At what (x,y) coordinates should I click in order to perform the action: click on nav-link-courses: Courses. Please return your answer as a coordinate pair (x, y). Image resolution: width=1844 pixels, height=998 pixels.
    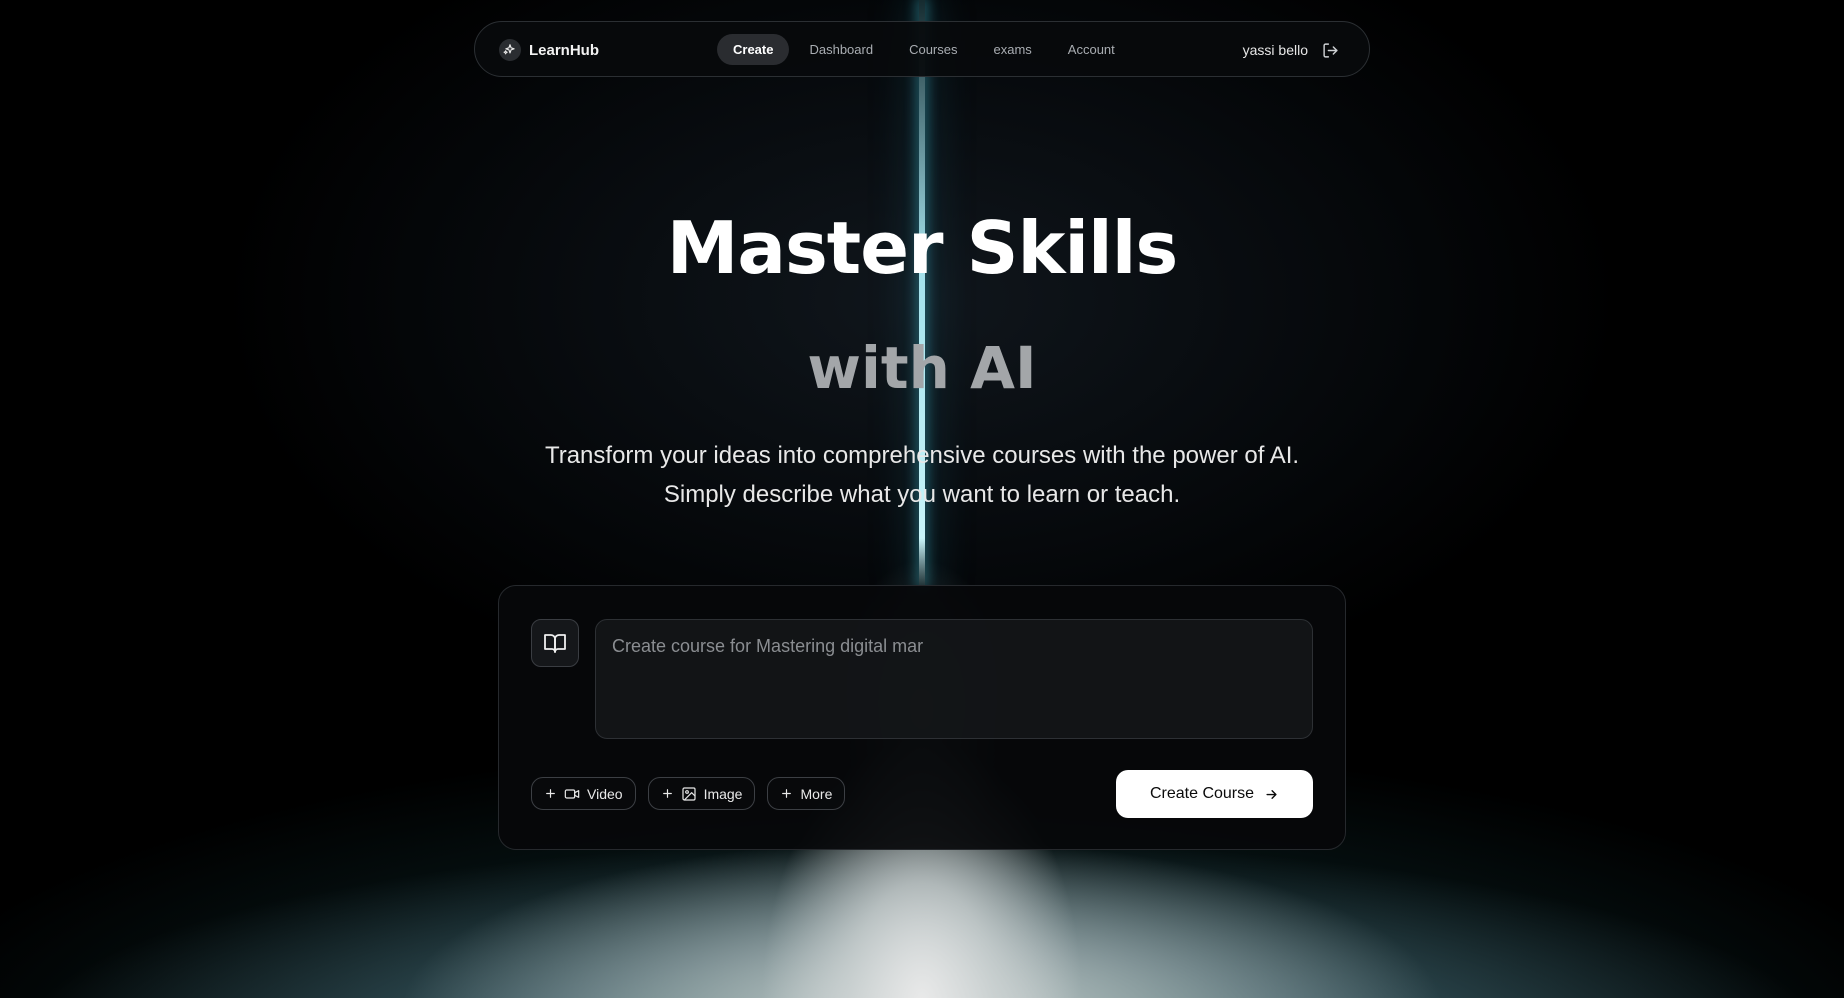
    Looking at the image, I should click on (933, 49).